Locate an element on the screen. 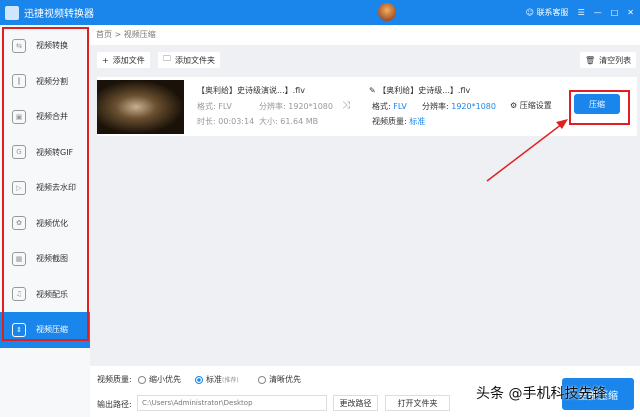 The height and width of the screenshot is (417, 640). red-arrow is located at coordinates (527, 150).